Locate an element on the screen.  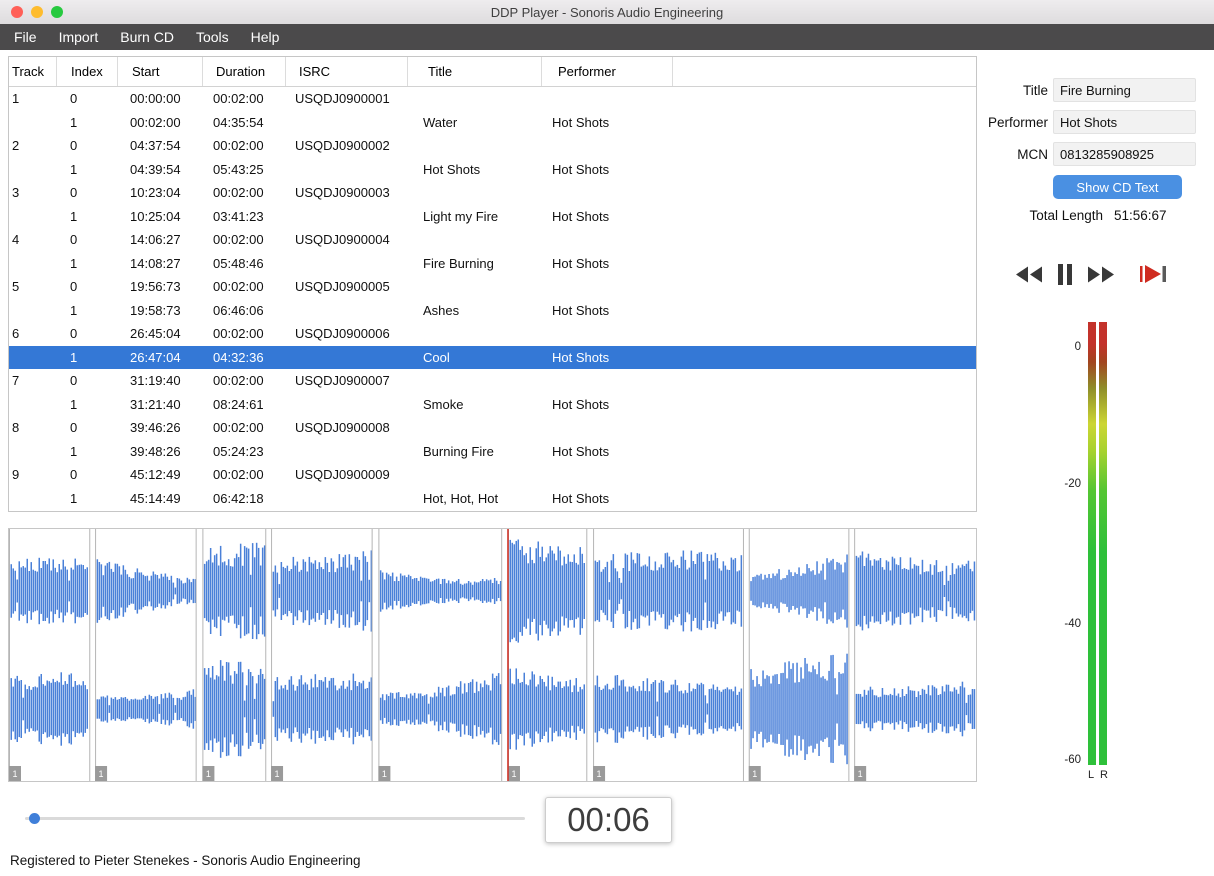
table-row: 1 14:08:27 05:48:46 Fire Burning Hot Shots is located at coordinates (492, 264).